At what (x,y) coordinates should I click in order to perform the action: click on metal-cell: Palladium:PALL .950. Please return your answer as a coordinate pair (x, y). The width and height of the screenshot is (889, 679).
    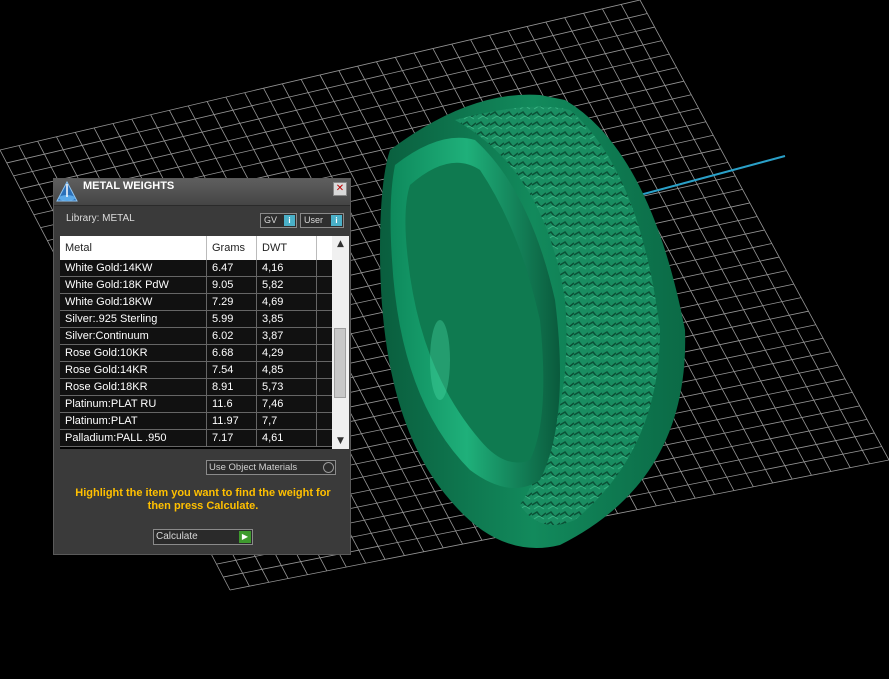
    Looking at the image, I should click on (133, 438).